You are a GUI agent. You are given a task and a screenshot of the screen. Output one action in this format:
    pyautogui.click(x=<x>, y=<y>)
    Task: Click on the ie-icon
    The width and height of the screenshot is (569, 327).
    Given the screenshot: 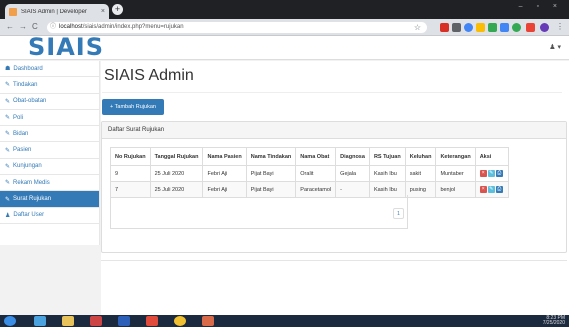 What is the action you would take?
    pyautogui.click(x=40, y=321)
    